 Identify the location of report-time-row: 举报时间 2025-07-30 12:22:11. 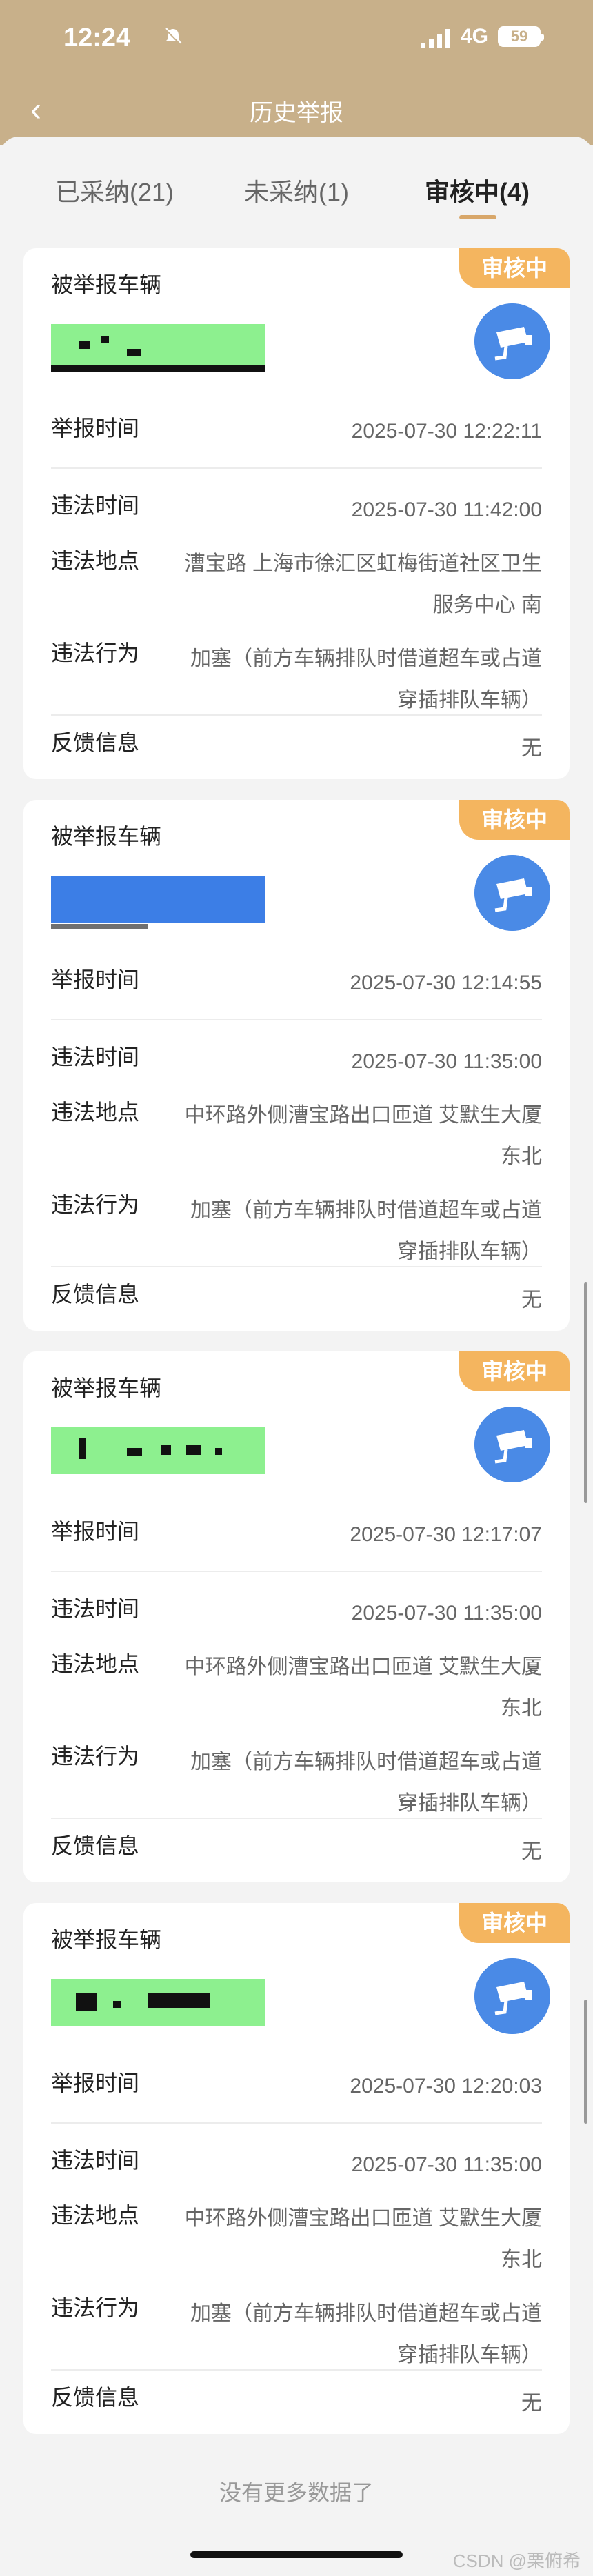
(296, 431).